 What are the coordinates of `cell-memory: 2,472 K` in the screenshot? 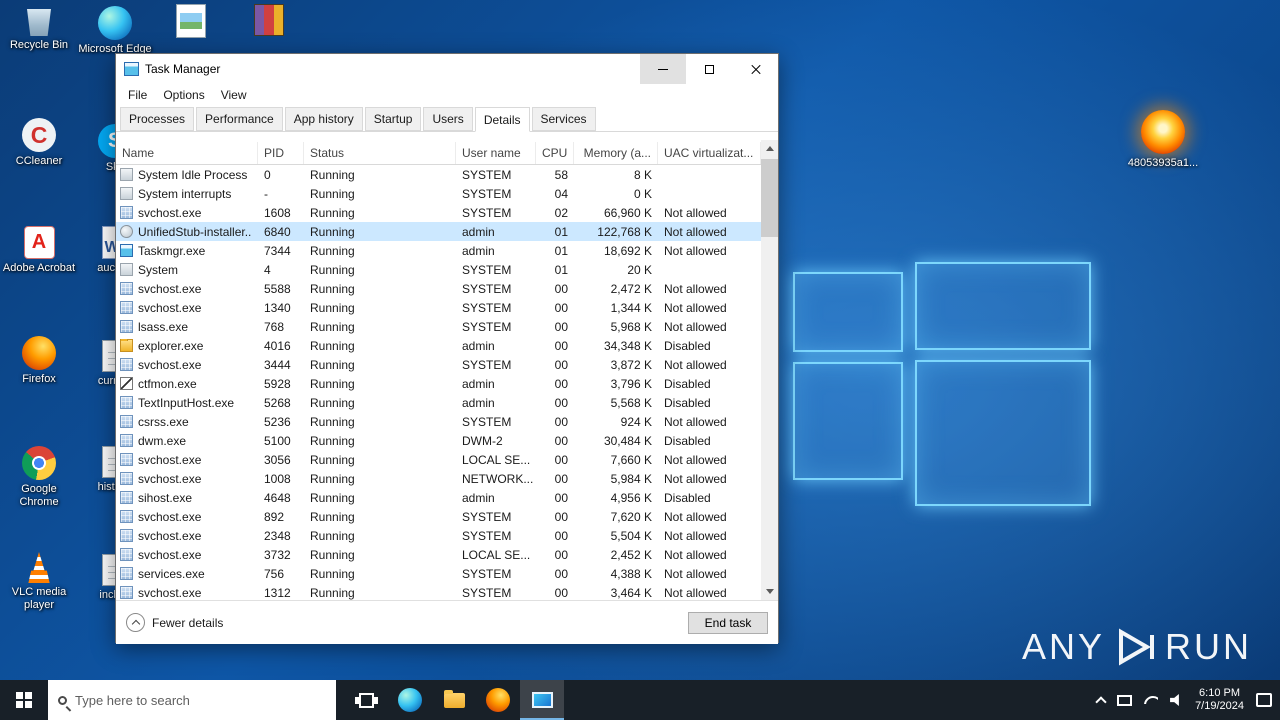 It's located at (631, 288).